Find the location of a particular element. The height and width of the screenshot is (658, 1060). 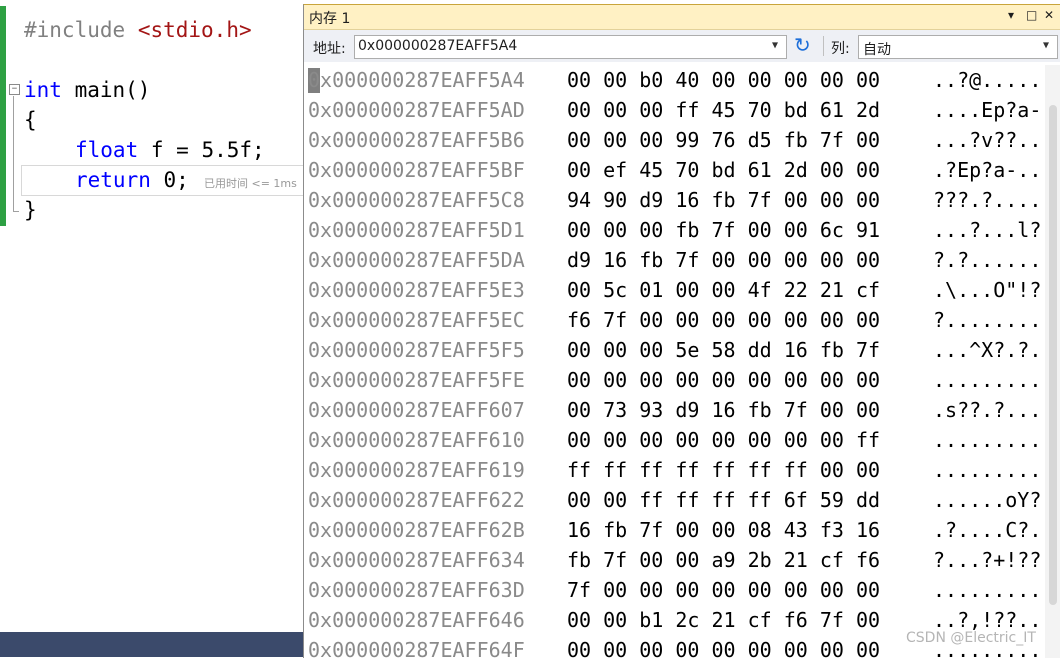

memory-address: 0x000000287EAFF64F is located at coordinates (416, 648).